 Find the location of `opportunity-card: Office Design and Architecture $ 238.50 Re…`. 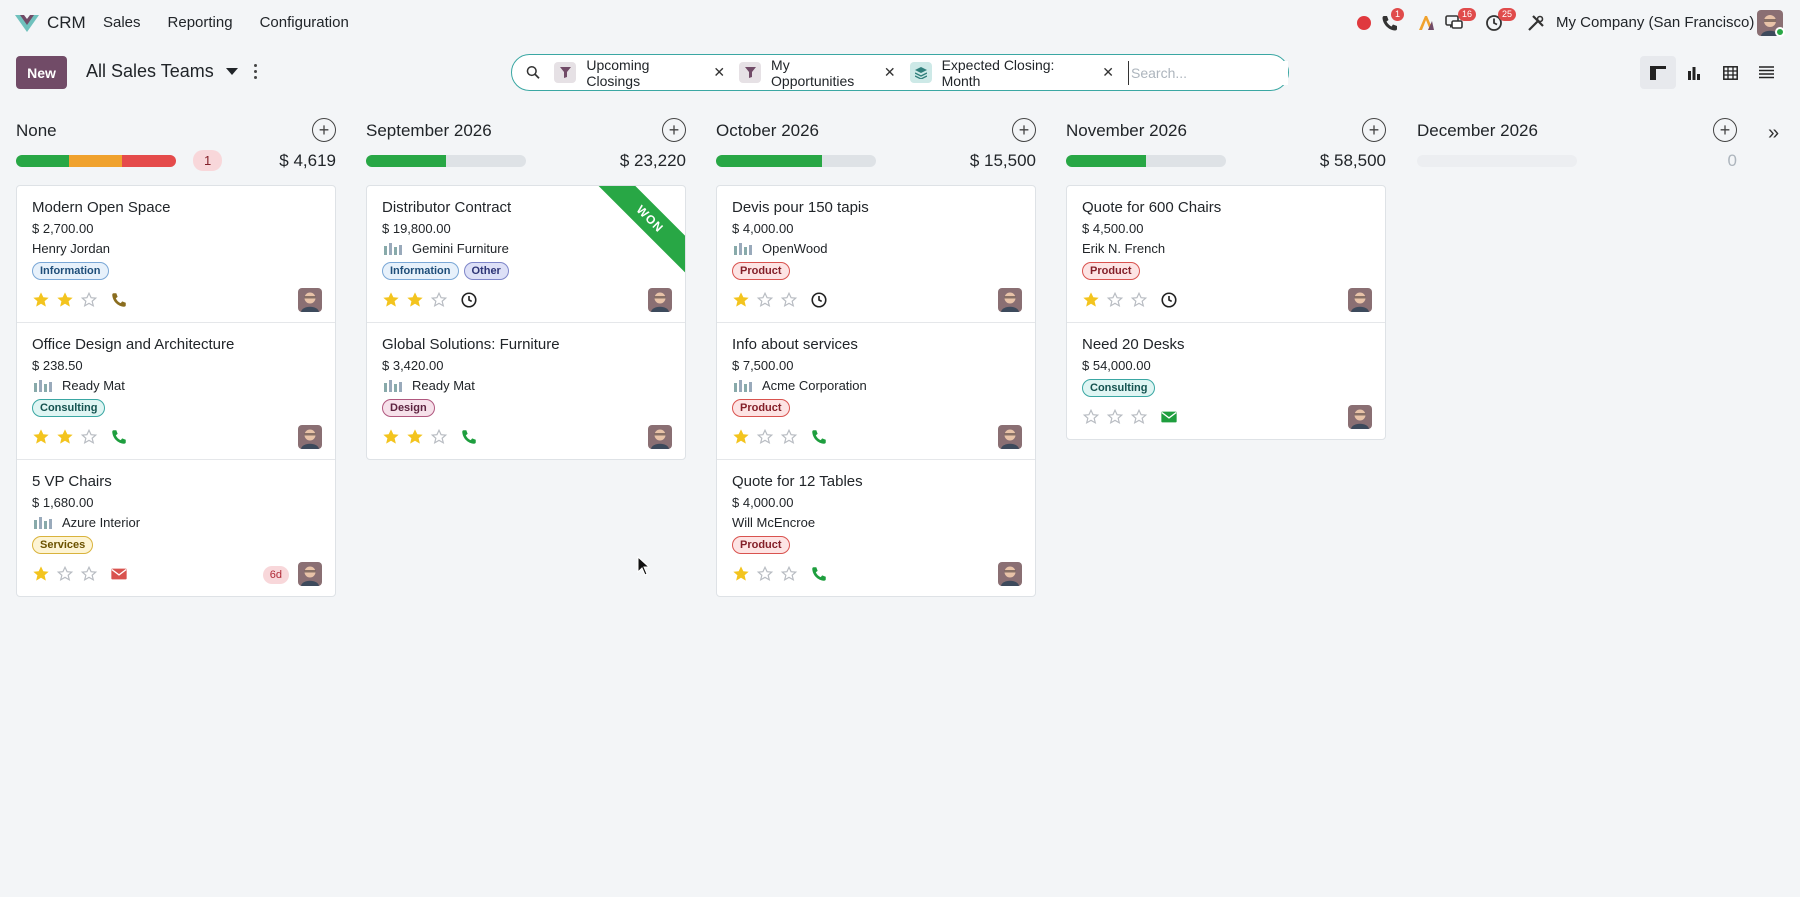

opportunity-card: Office Design and Architecture $ 238.50 Re… is located at coordinates (176, 391).